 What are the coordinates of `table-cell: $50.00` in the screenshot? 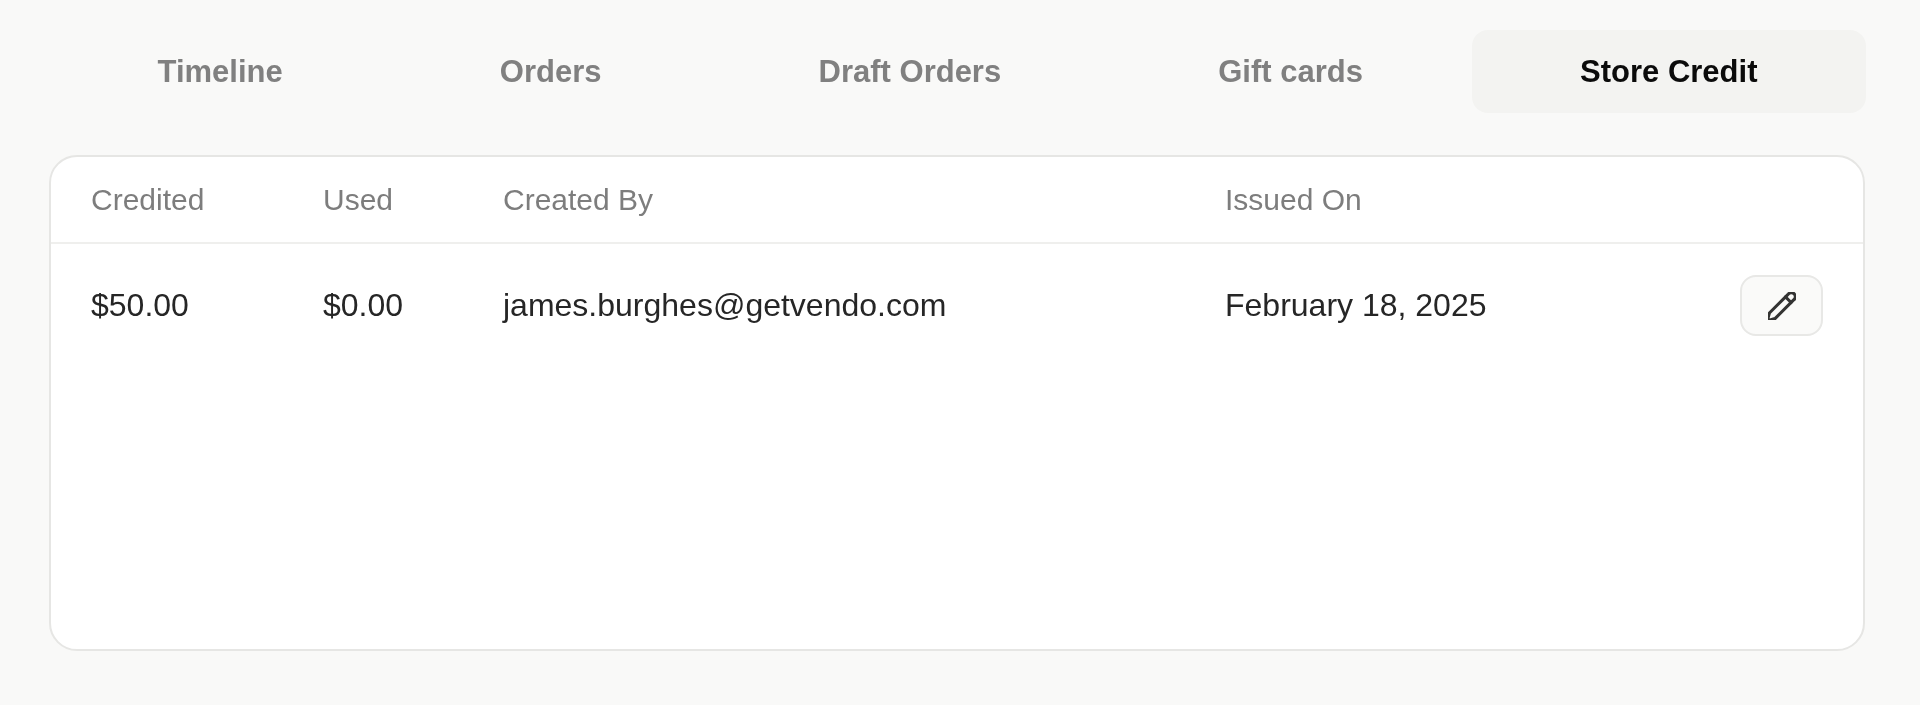 It's located at (140, 305).